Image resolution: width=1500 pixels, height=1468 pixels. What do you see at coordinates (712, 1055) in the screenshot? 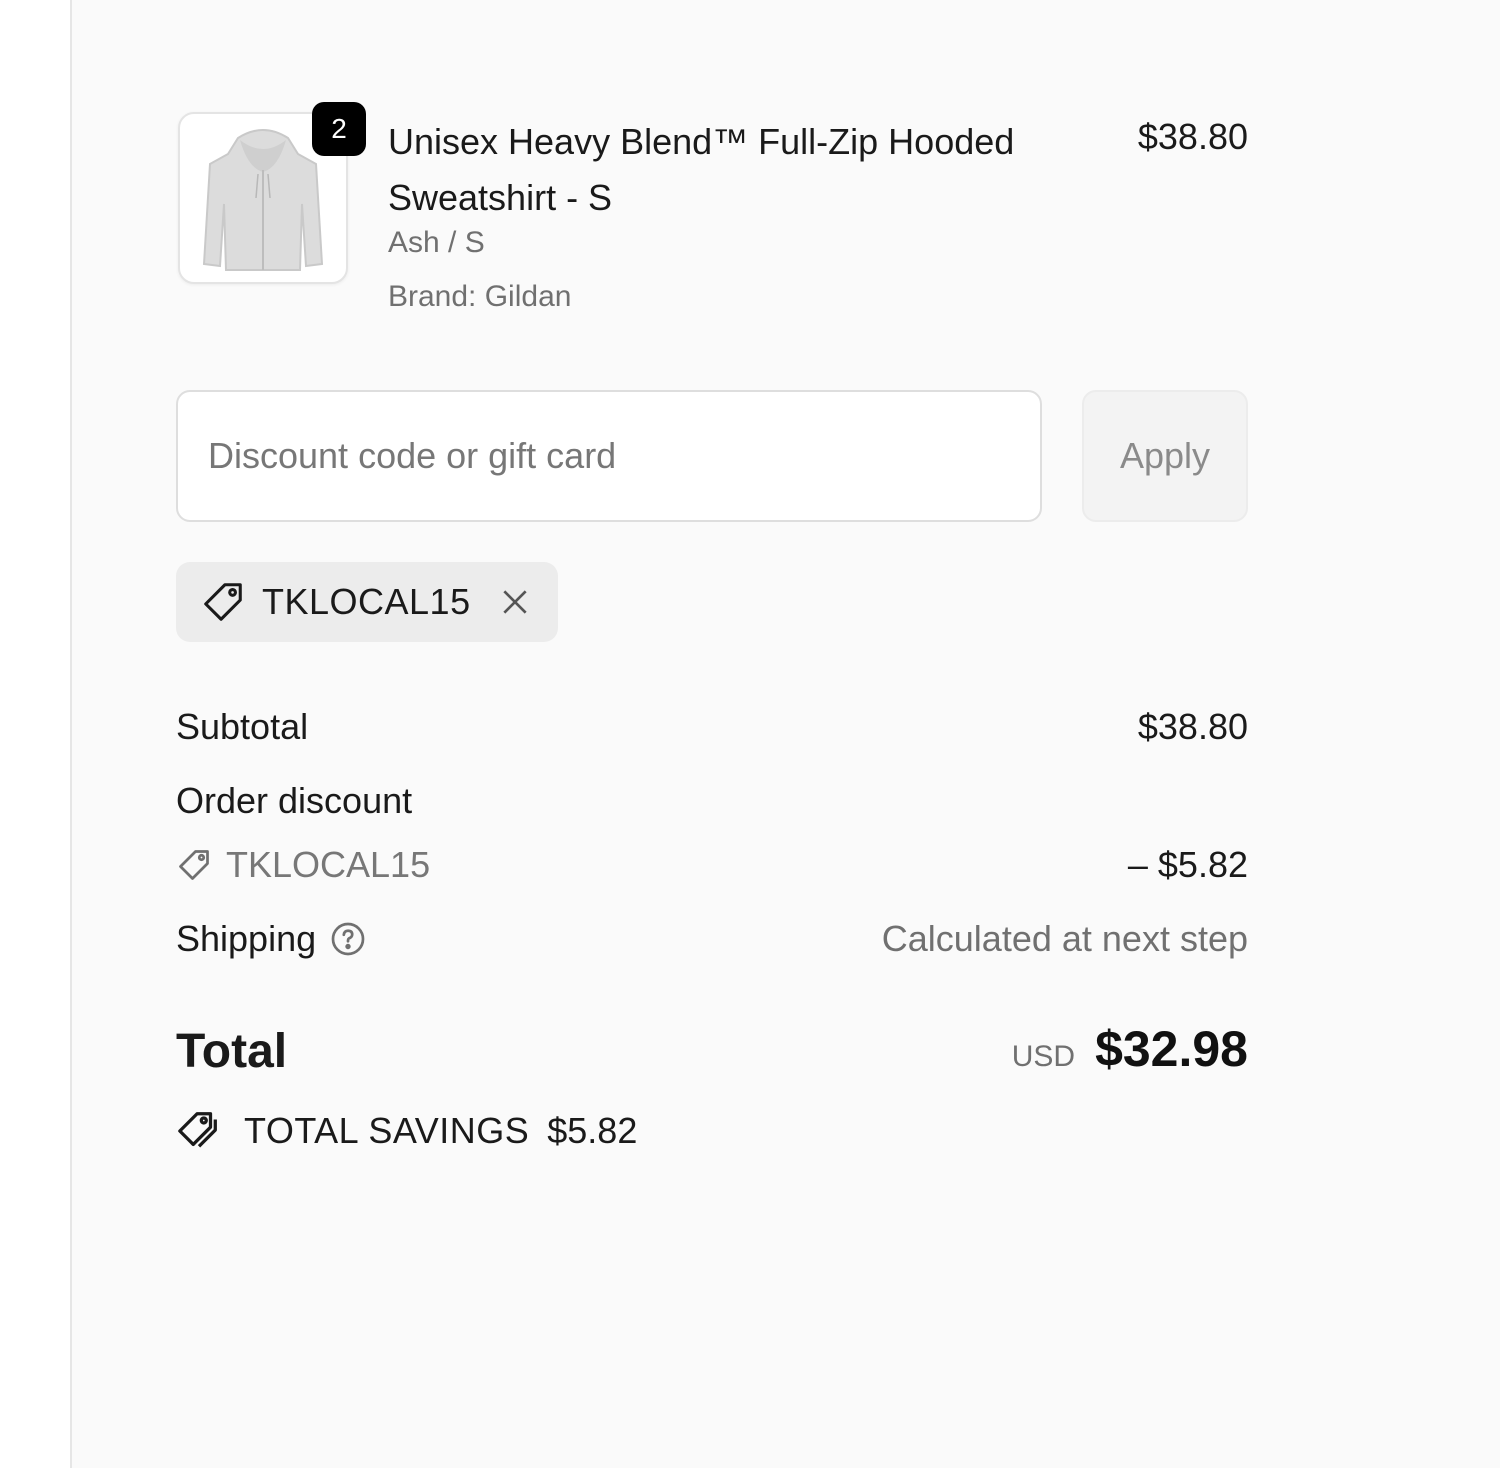
I see `total-row: Total USD $32.98` at bounding box center [712, 1055].